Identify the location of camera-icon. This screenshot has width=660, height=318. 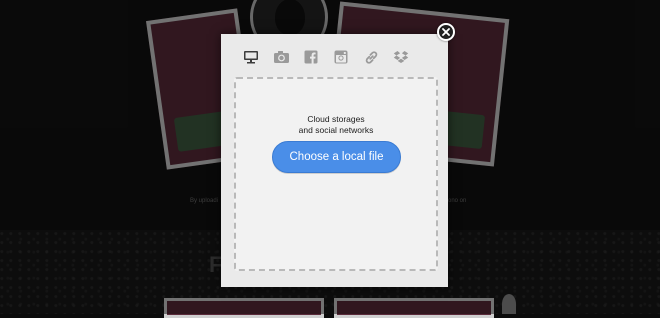
(281, 57).